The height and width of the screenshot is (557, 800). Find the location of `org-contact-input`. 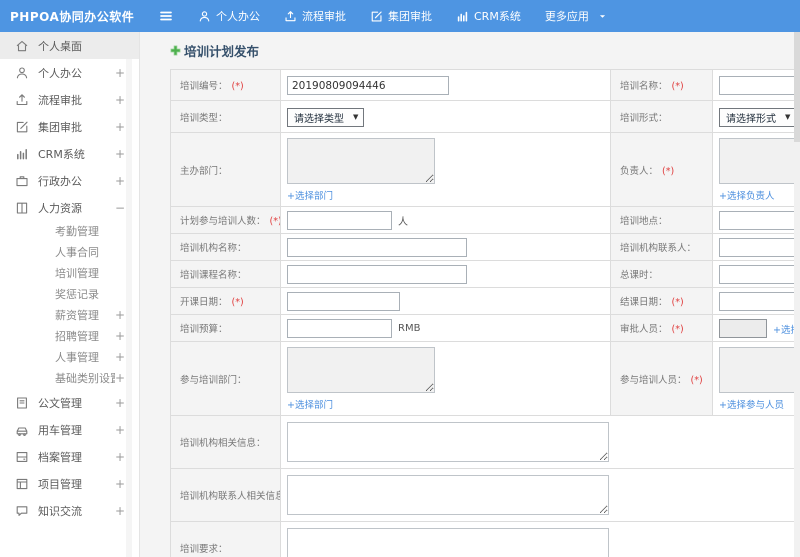

org-contact-input is located at coordinates (759, 247).